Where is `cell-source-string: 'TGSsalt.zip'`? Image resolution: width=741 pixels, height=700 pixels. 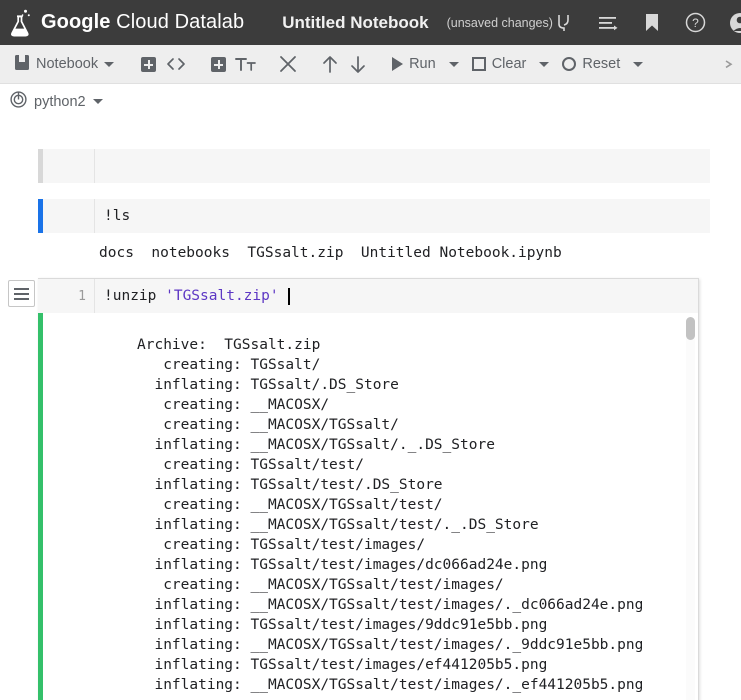
cell-source-string: 'TGSsalt.zip' is located at coordinates (222, 296).